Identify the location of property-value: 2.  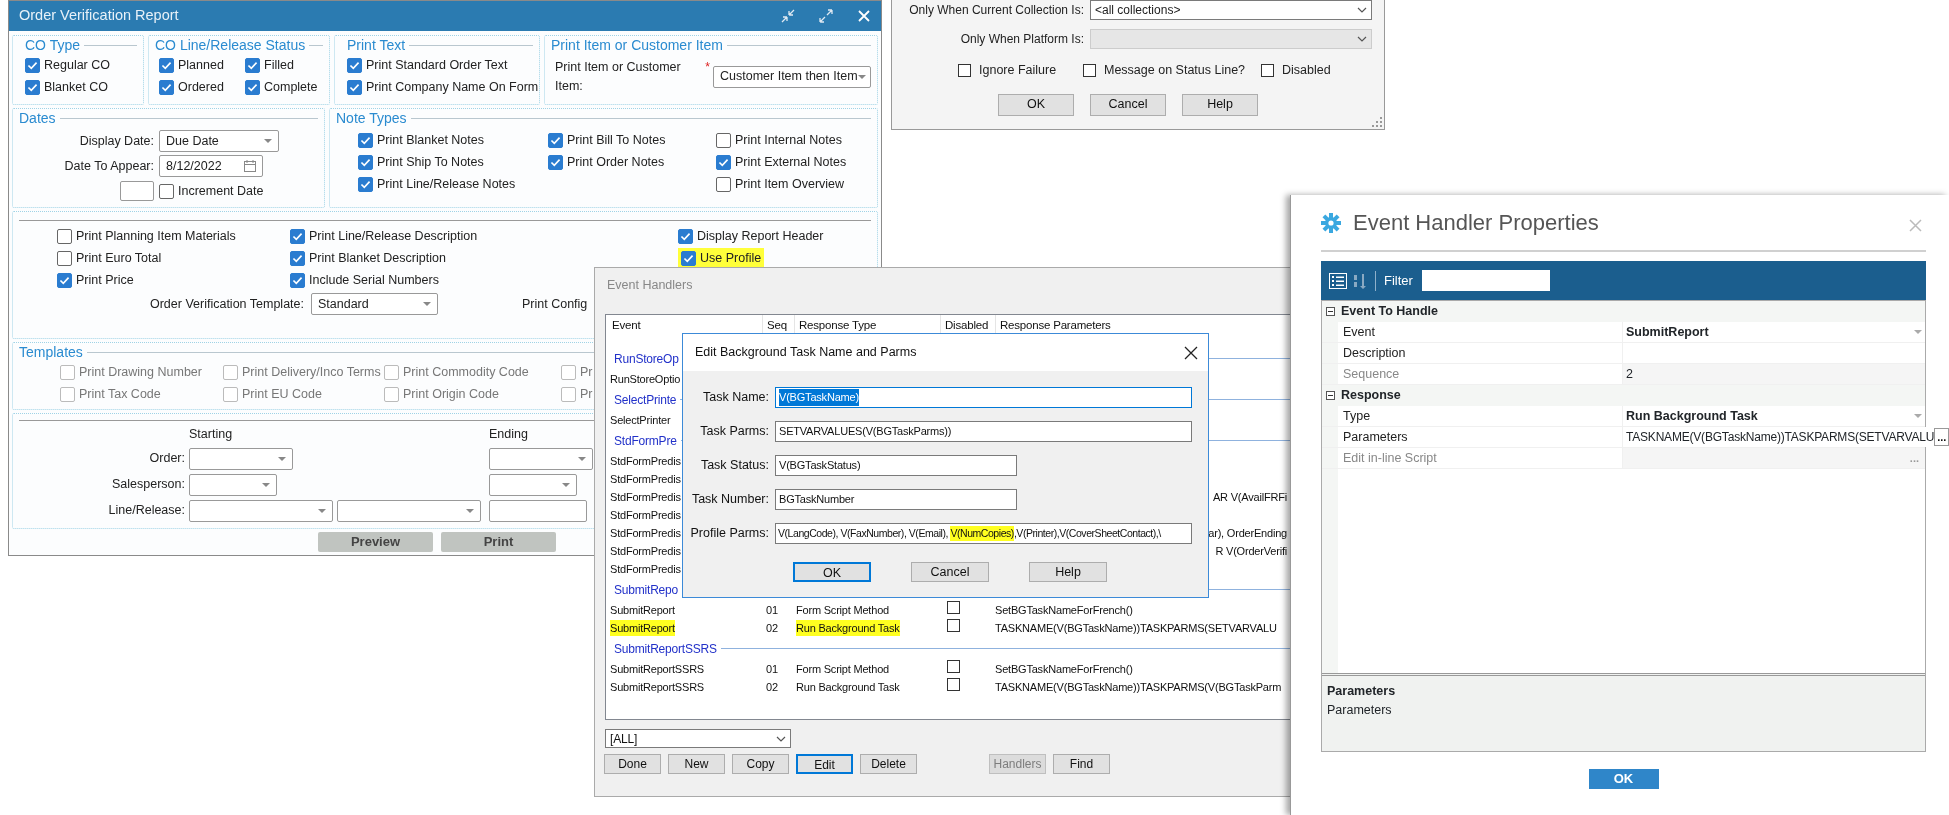
(1773, 374).